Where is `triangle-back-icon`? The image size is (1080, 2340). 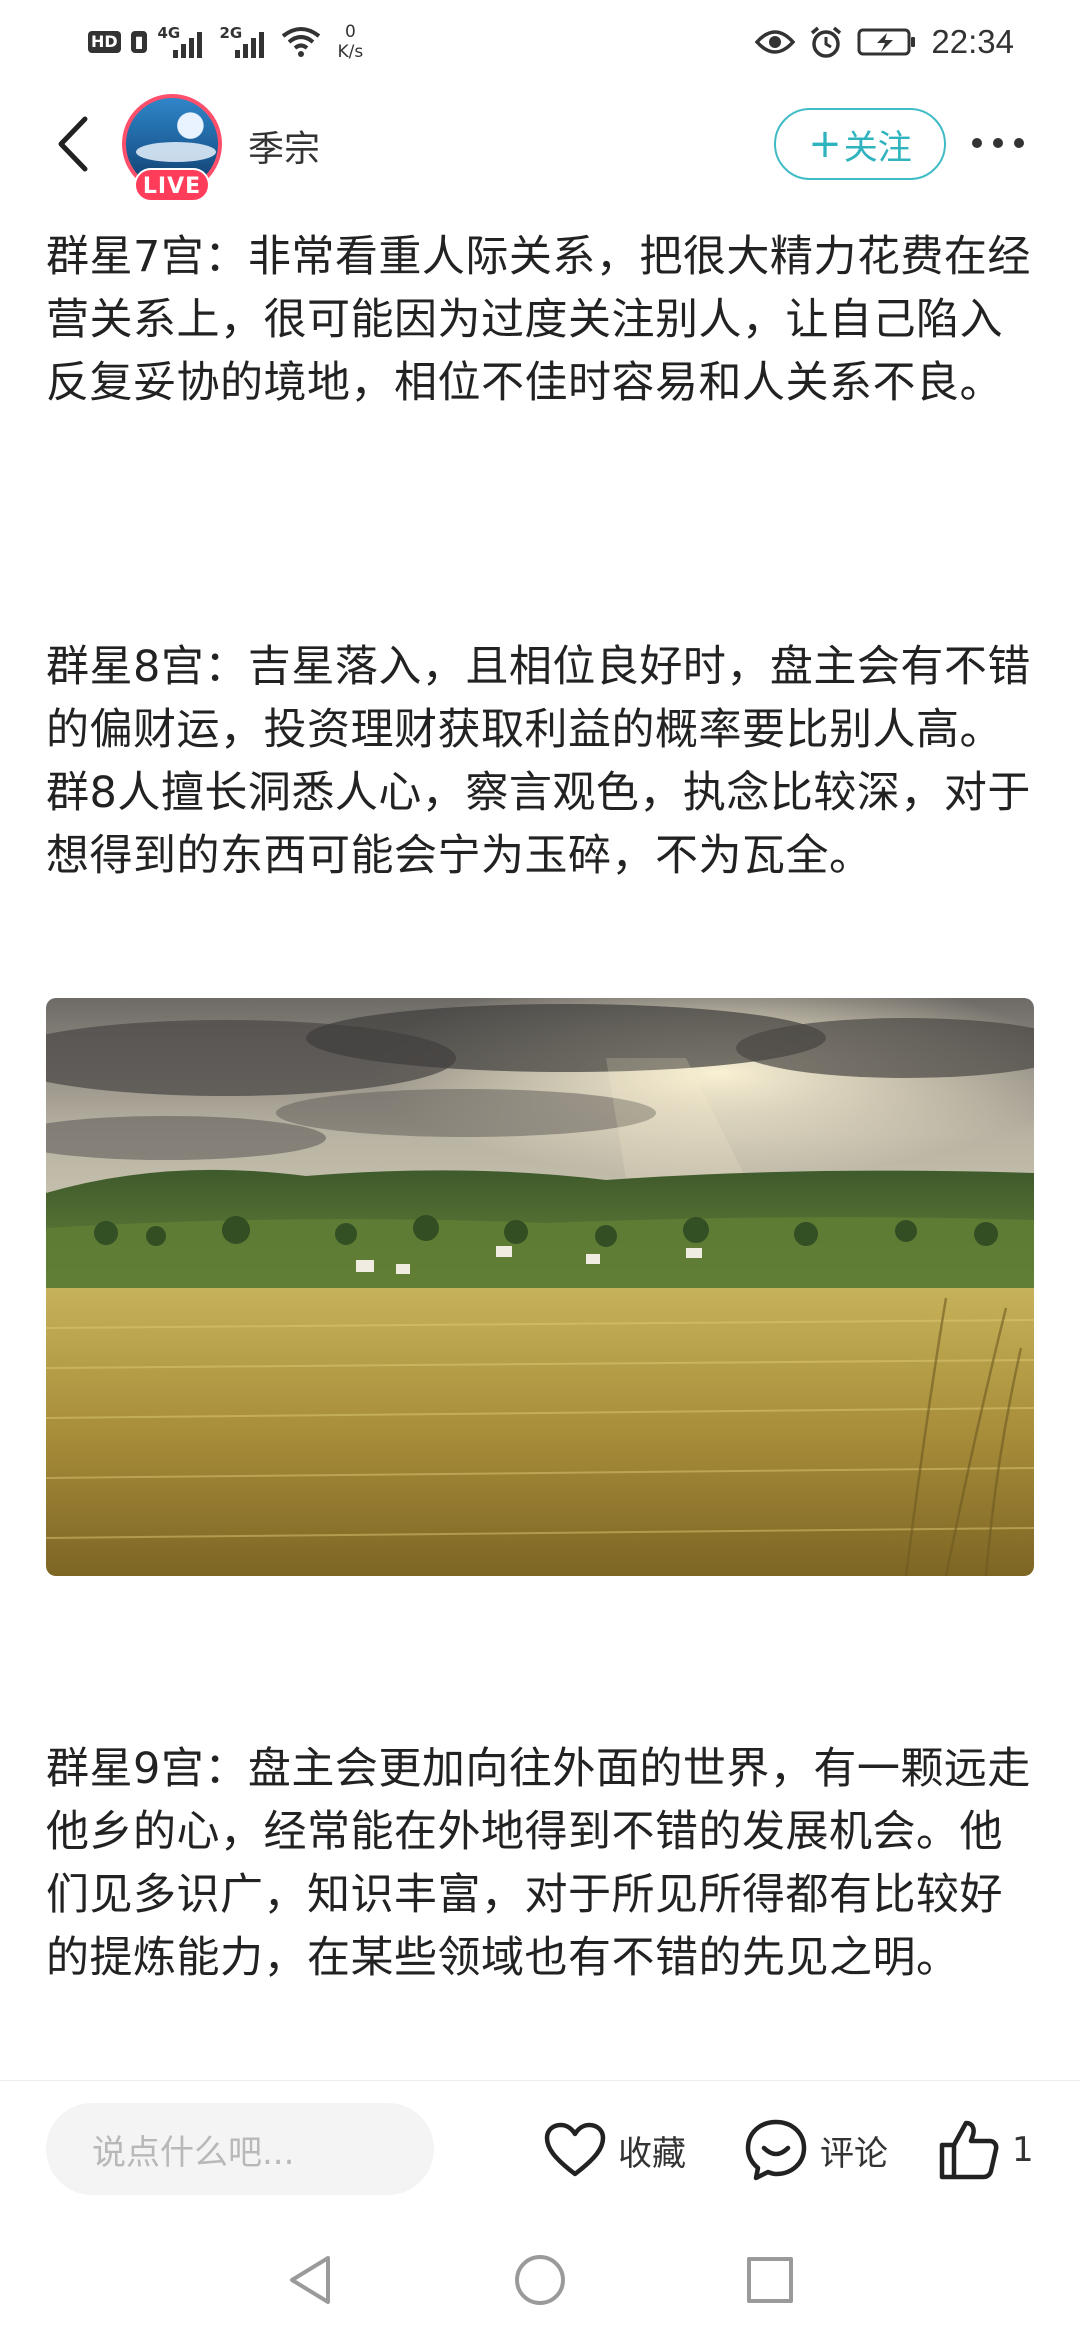 triangle-back-icon is located at coordinates (310, 2280).